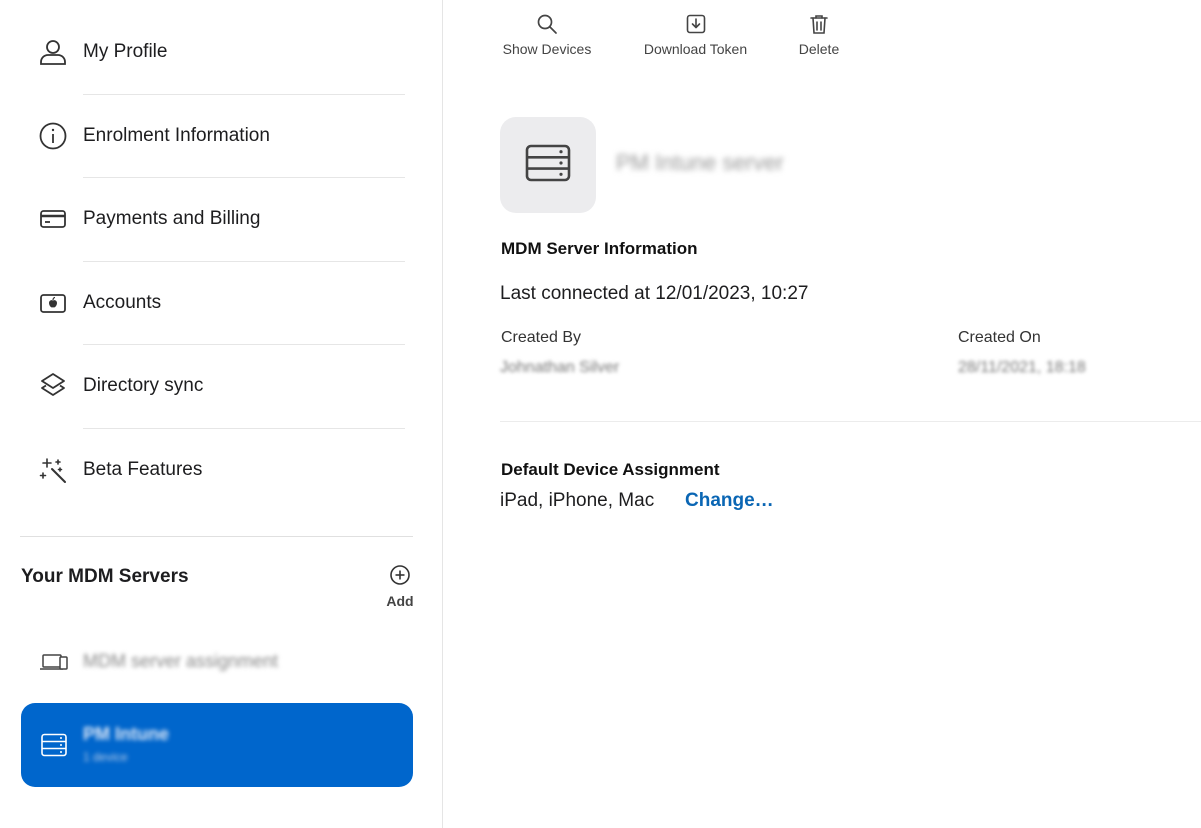  I want to click on sidebar-item-label: Enrolment Information, so click(176, 135).